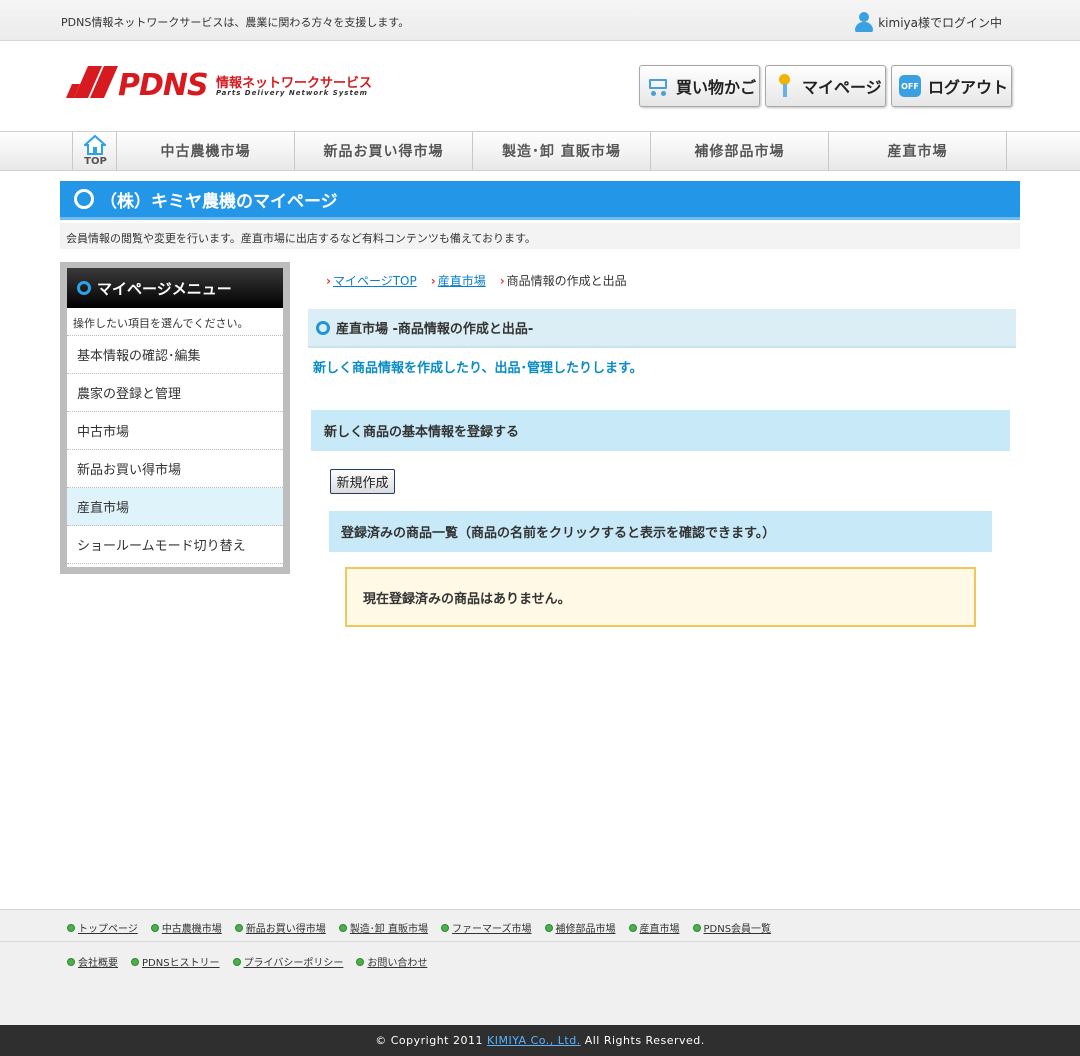 The image size is (1080, 1056). Describe the element at coordinates (940, 22) in the screenshot. I see `login-status-text: kimiya様でログイン中` at that location.